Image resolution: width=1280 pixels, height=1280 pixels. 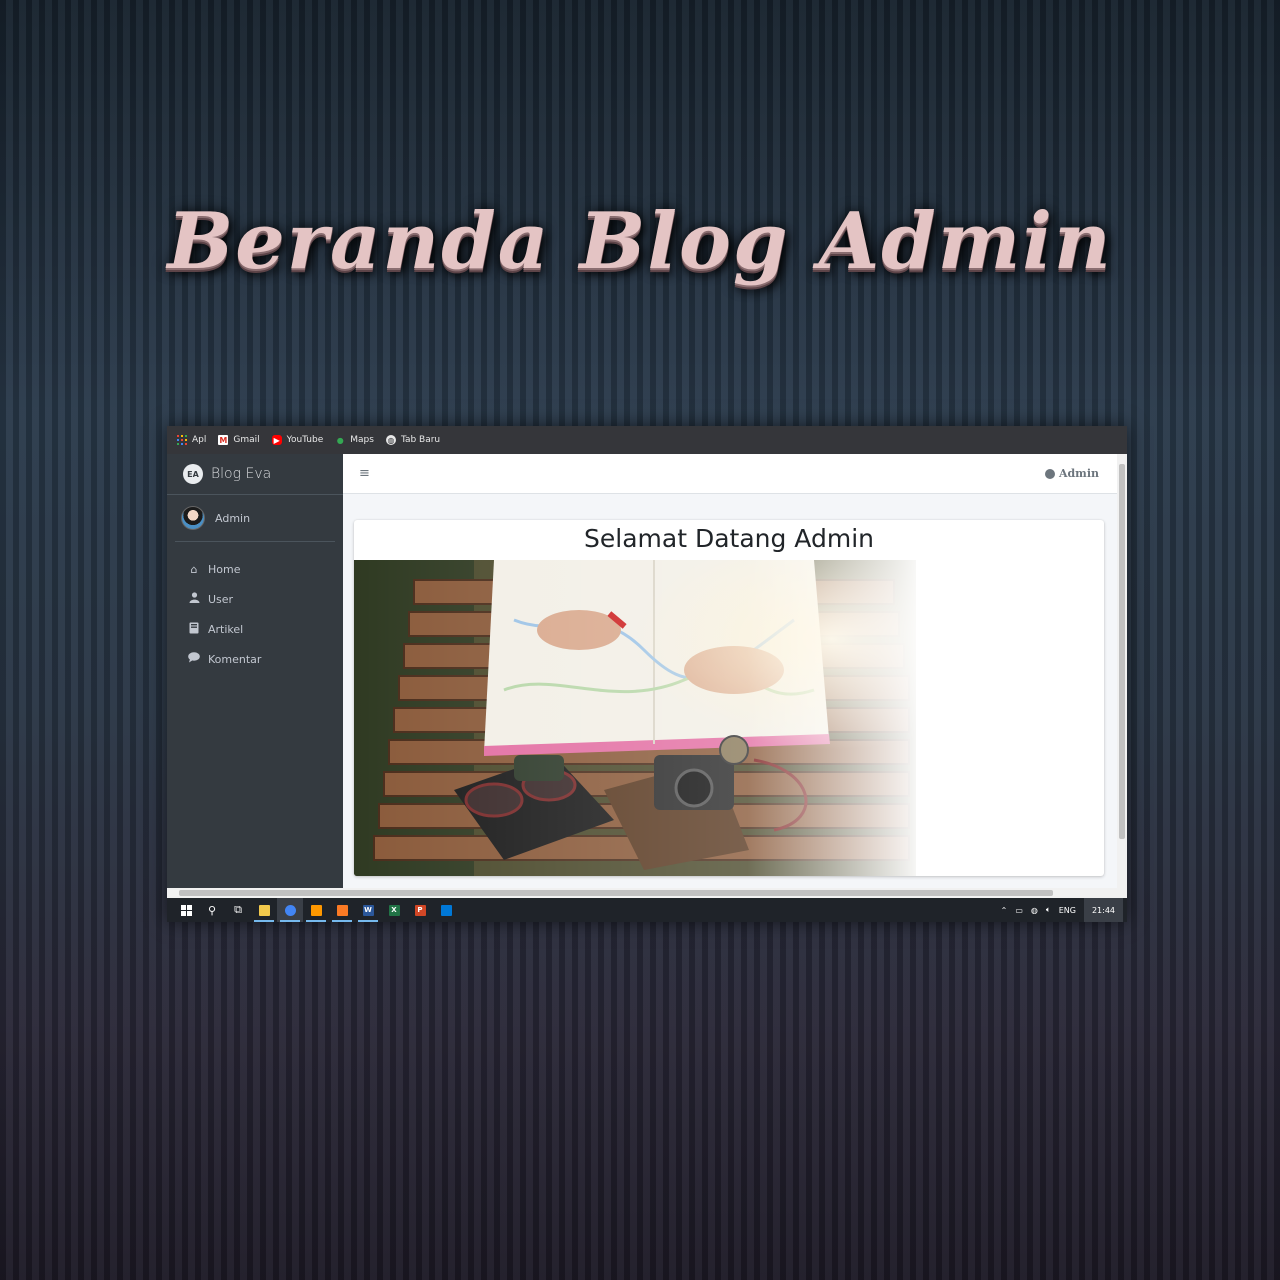 What do you see at coordinates (224, 569) in the screenshot?
I see `sidebar-item-label: Home` at bounding box center [224, 569].